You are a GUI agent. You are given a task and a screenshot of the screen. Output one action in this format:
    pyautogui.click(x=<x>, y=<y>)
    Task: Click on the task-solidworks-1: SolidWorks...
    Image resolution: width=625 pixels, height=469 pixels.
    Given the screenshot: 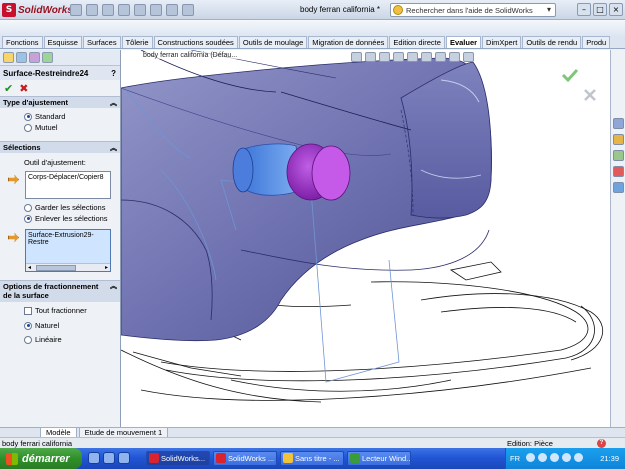 What is the action you would take?
    pyautogui.click(x=178, y=458)
    